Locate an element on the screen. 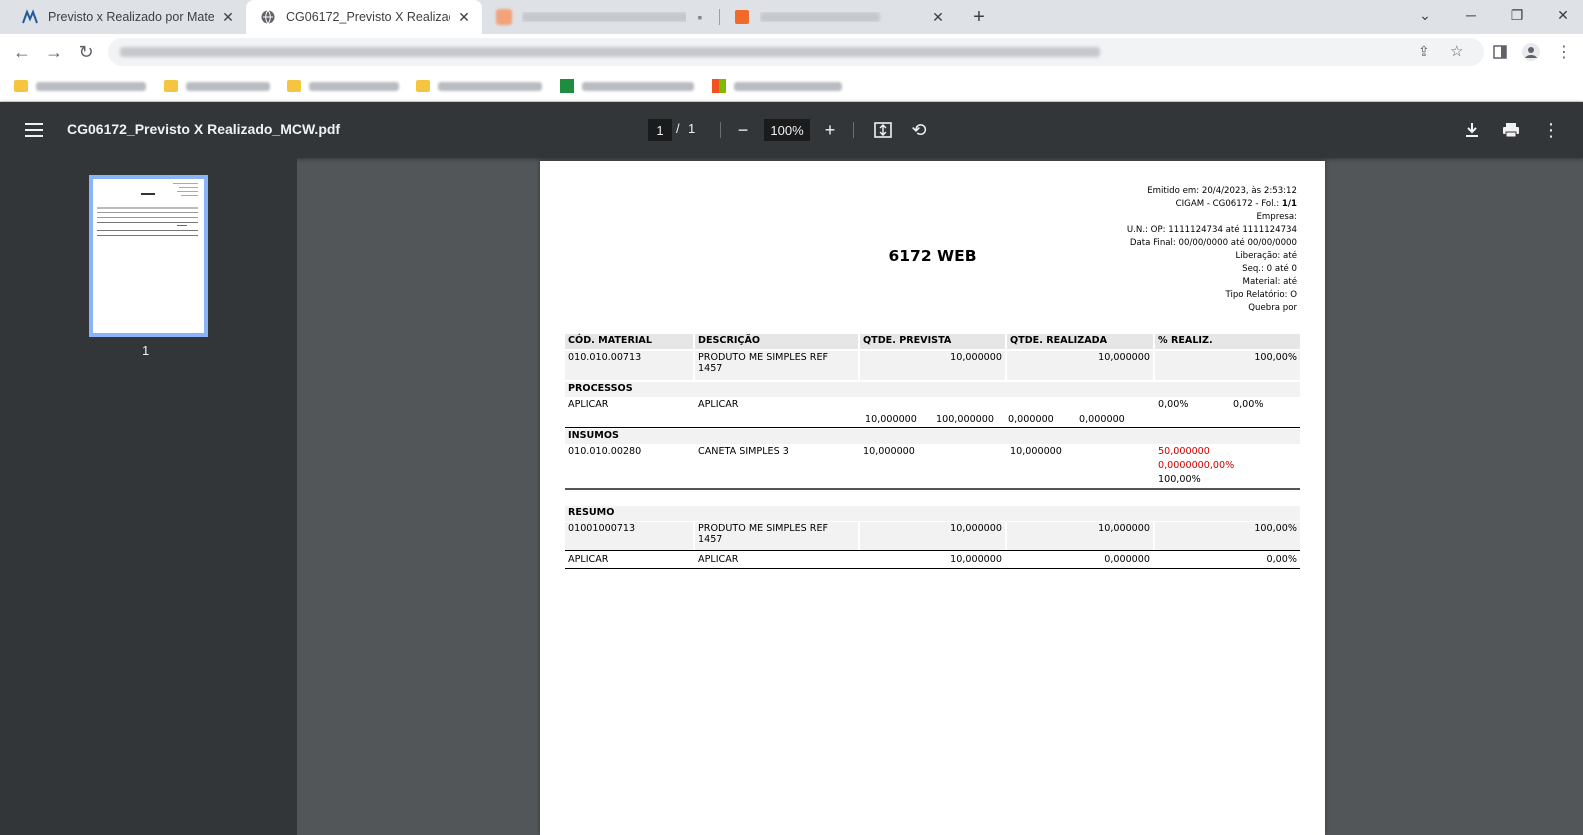  processos-v3: 0,000000 is located at coordinates (1031, 419).